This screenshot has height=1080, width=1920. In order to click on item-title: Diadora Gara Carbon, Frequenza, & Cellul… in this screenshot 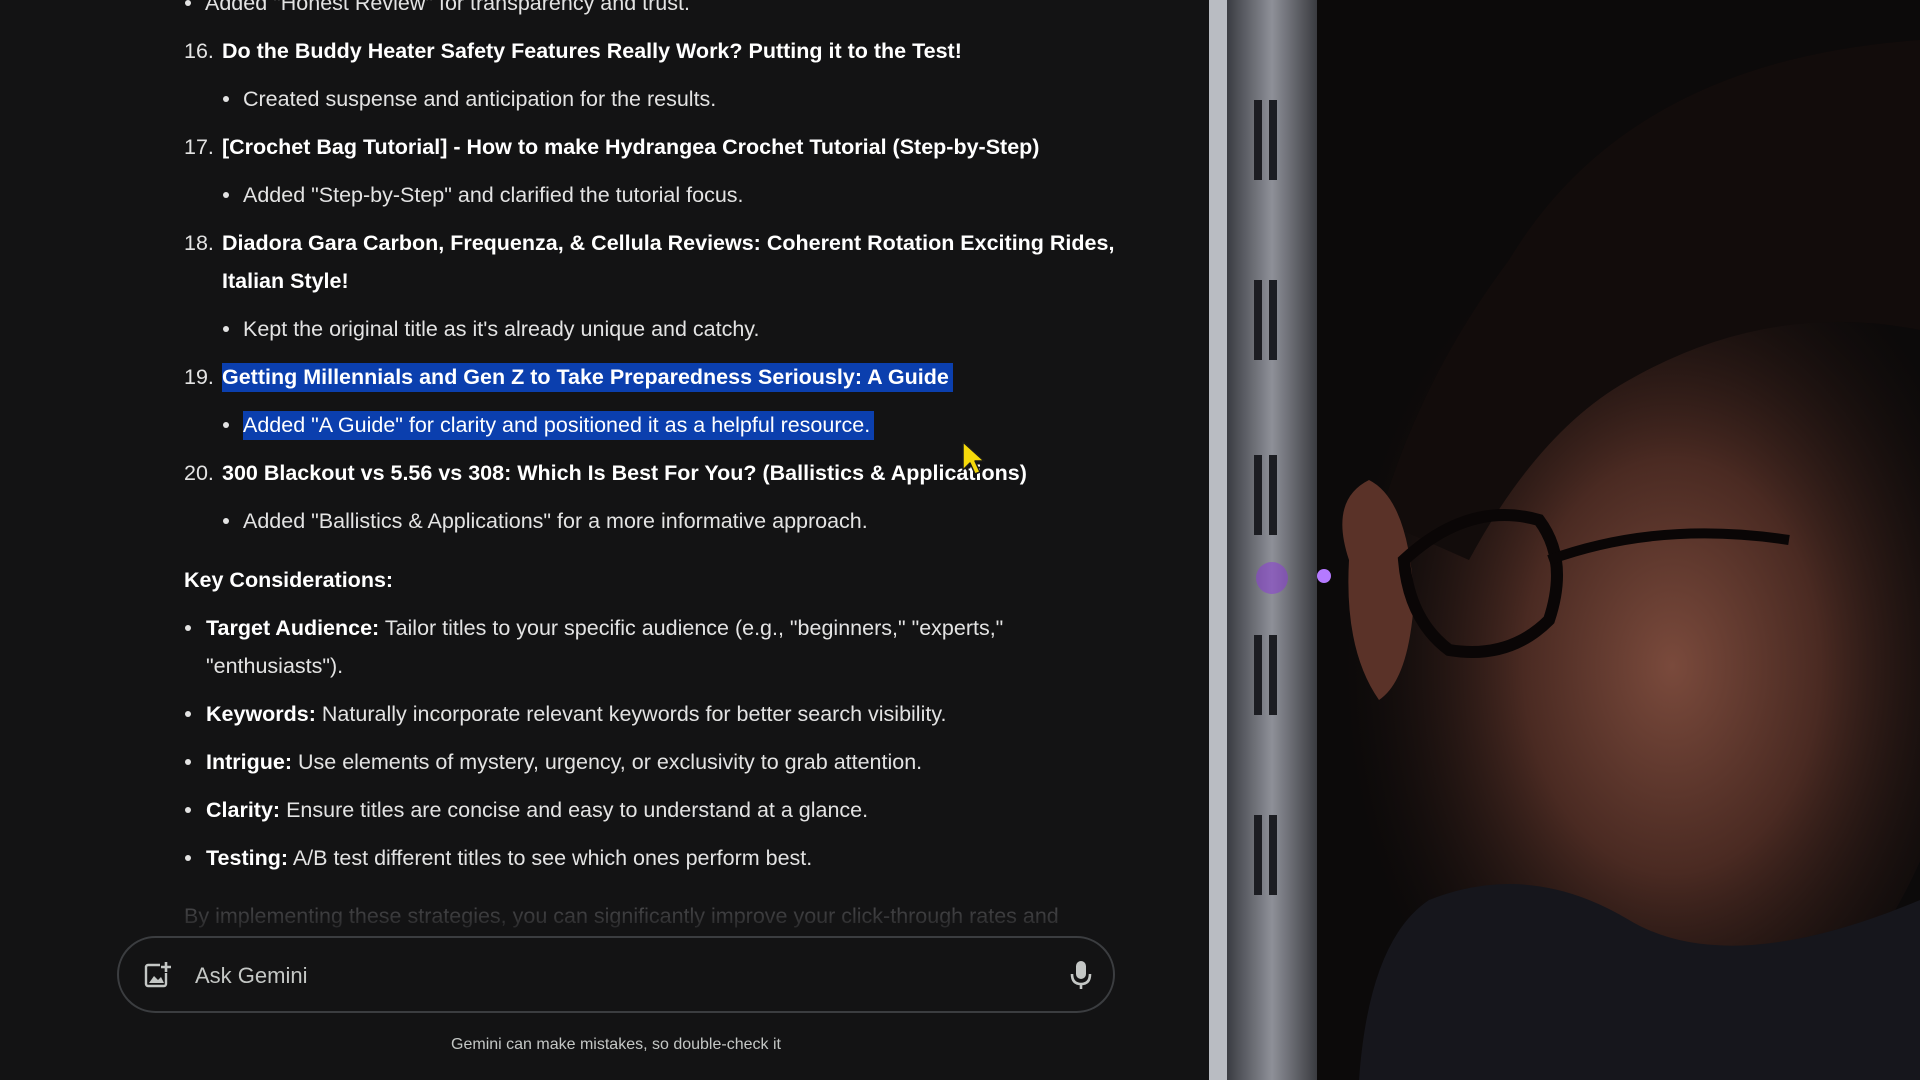, I will do `click(668, 262)`.